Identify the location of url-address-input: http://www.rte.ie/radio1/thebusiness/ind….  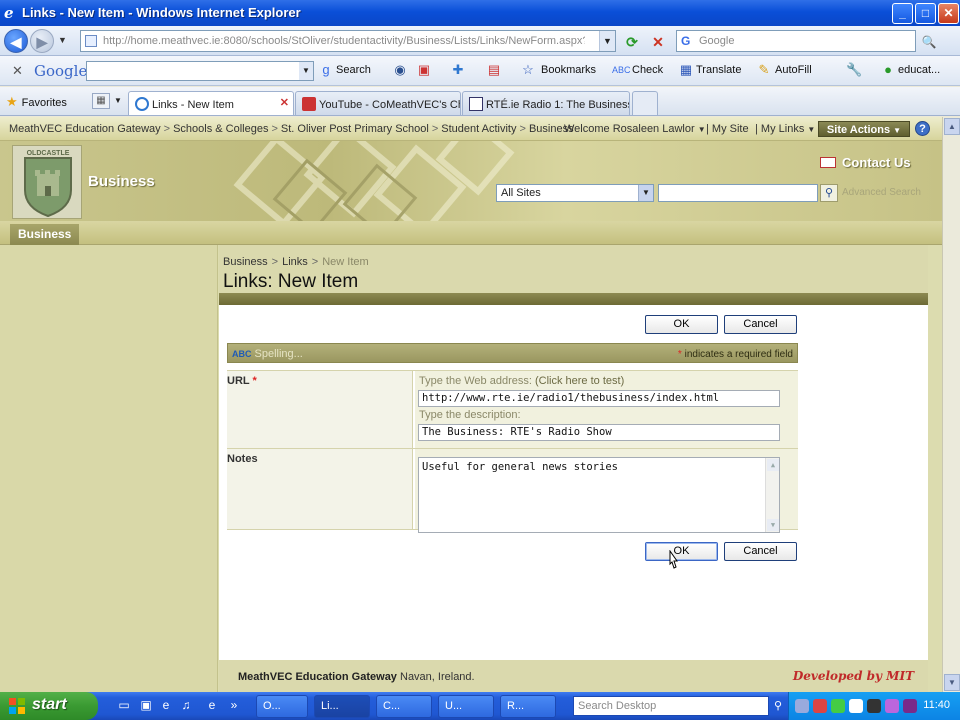
(599, 398).